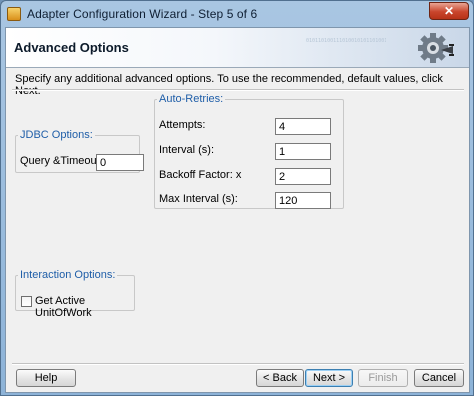  Describe the element at coordinates (56, 135) in the screenshot. I see `jdbc-options-legend: JDBC Options:` at that location.